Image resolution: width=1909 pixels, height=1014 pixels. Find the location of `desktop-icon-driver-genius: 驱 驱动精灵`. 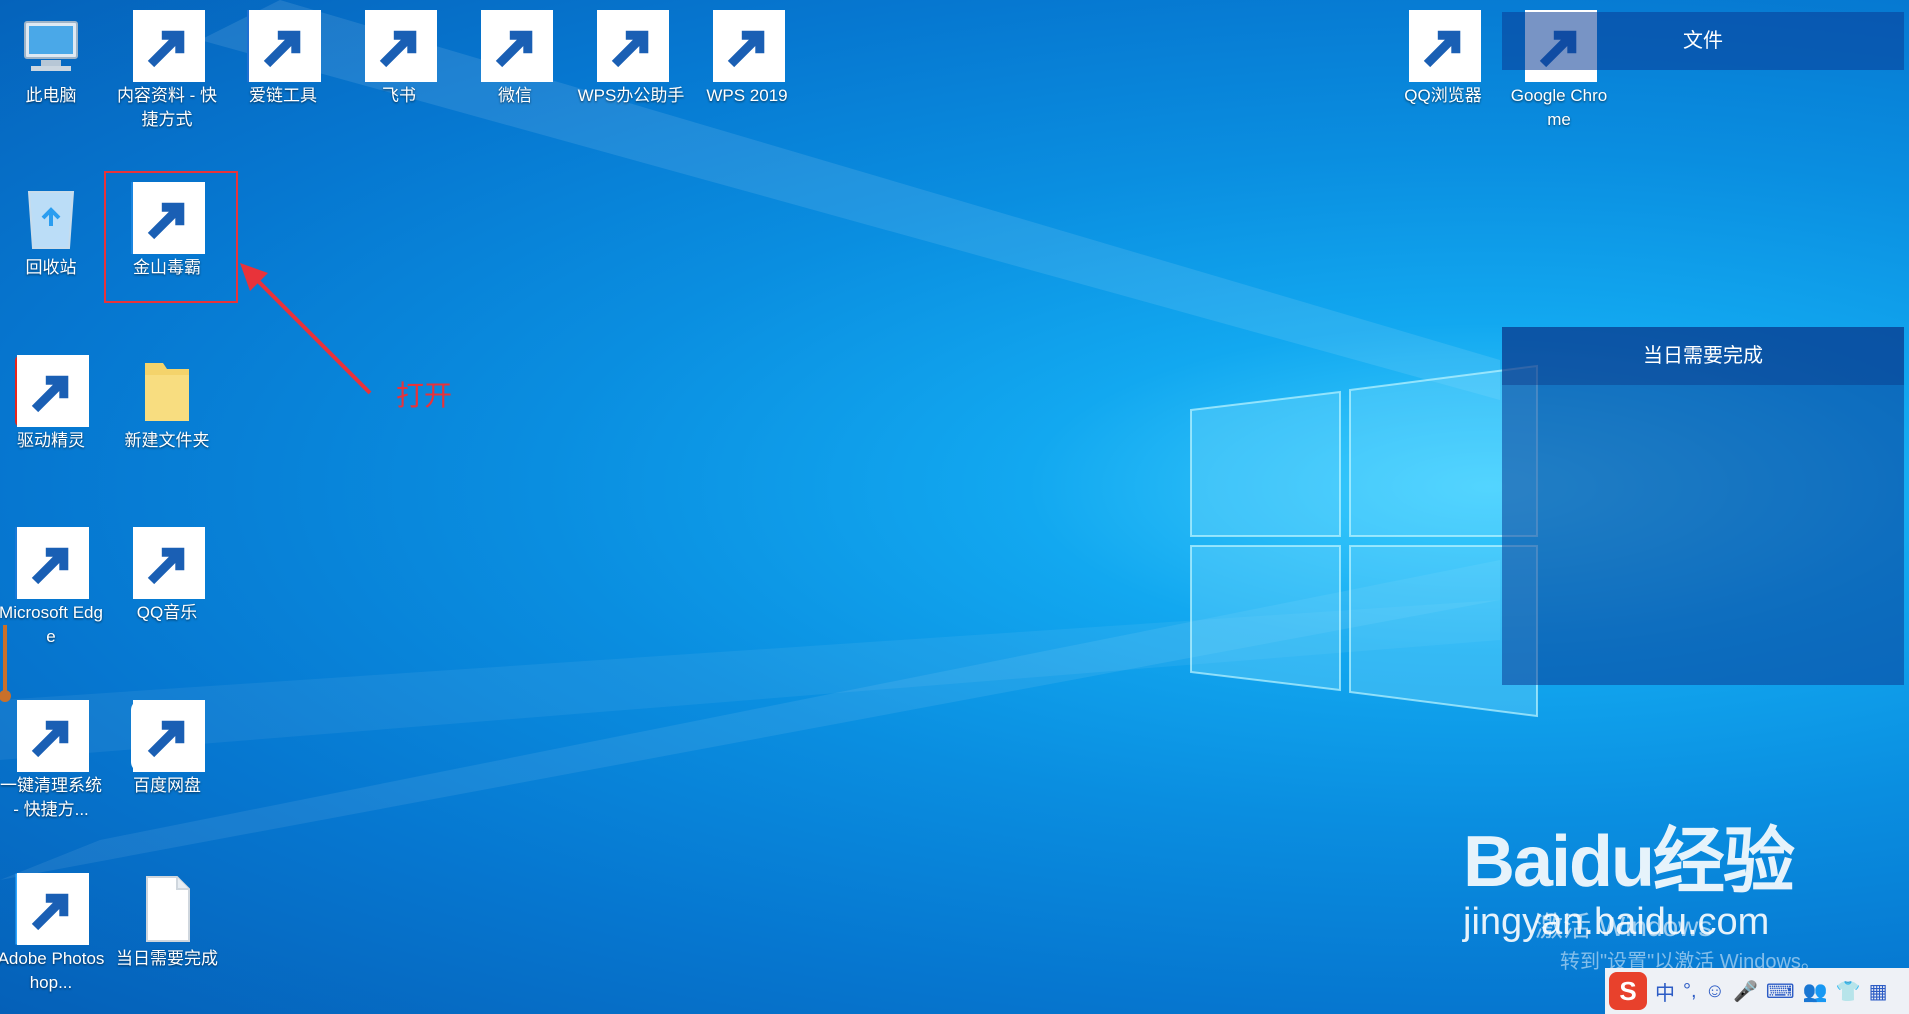

desktop-icon-driver-genius: 驱 驱动精灵 is located at coordinates (53, 404).